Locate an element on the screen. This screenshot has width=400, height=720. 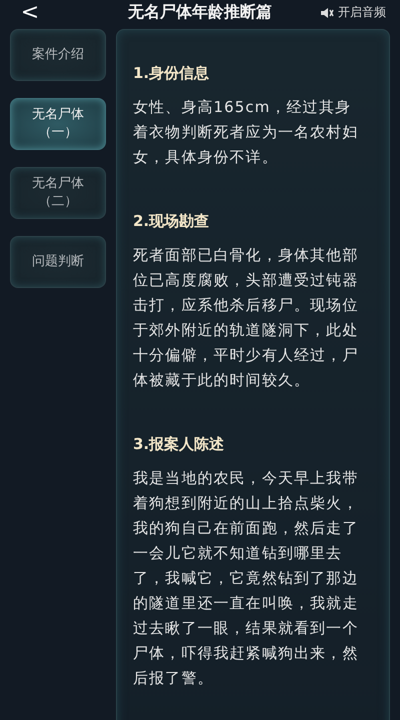
section-heading: 3.报案人陈述 is located at coordinates (179, 444).